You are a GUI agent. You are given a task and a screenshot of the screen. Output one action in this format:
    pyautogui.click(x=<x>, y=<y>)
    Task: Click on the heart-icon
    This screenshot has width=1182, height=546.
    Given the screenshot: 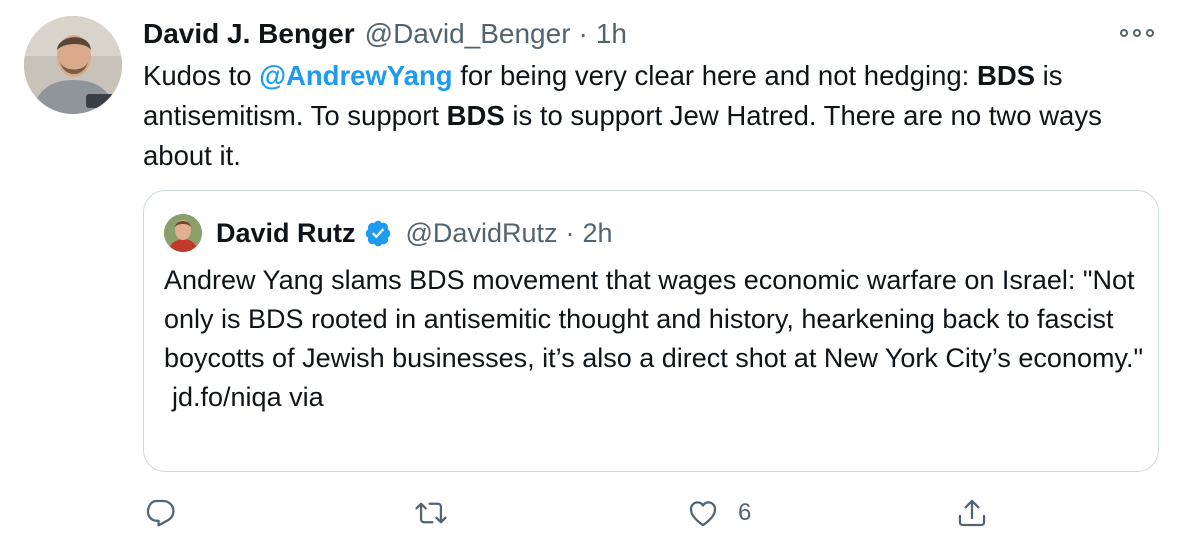 What is the action you would take?
    pyautogui.click(x=703, y=514)
    